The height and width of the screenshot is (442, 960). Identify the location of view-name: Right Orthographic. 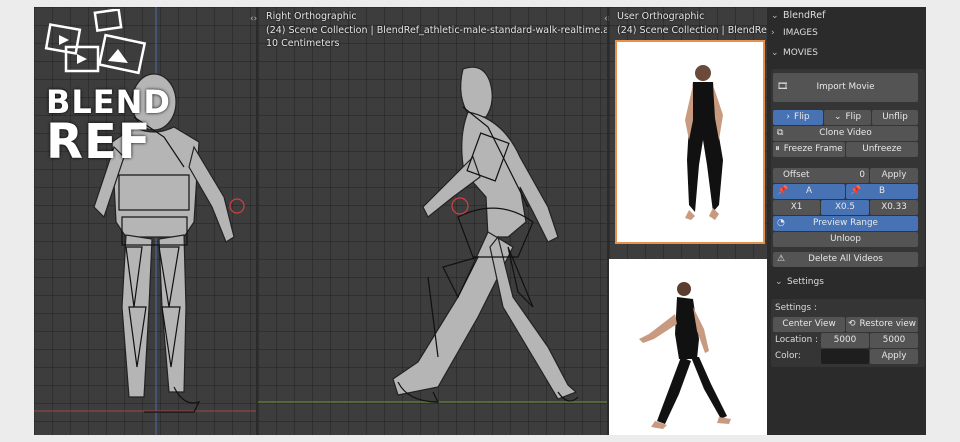
(311, 16).